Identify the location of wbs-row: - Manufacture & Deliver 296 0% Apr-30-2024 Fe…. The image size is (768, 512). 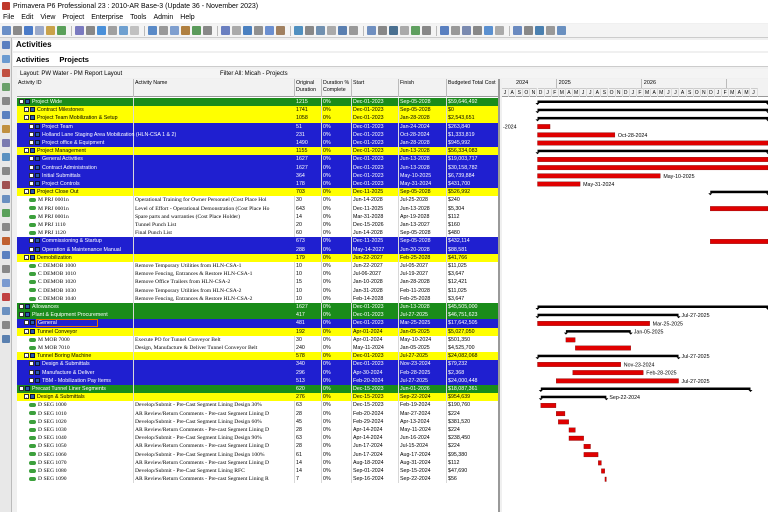
(257, 372).